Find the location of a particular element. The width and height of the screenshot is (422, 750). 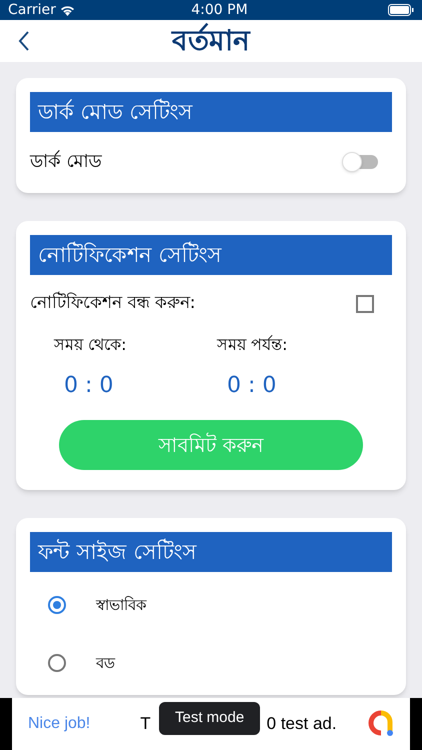

option-label: স্বাভাবিক is located at coordinates (121, 605).